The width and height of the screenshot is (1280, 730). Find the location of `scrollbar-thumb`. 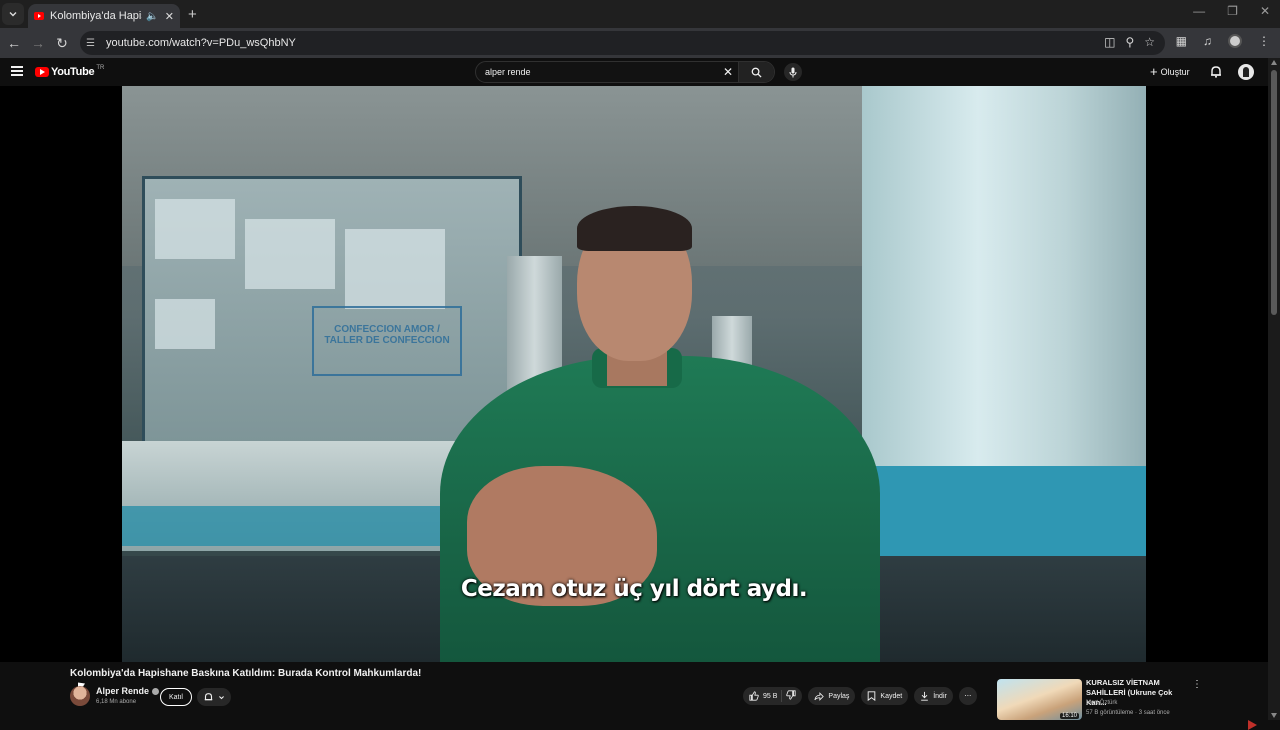

scrollbar-thumb is located at coordinates (1274, 192).